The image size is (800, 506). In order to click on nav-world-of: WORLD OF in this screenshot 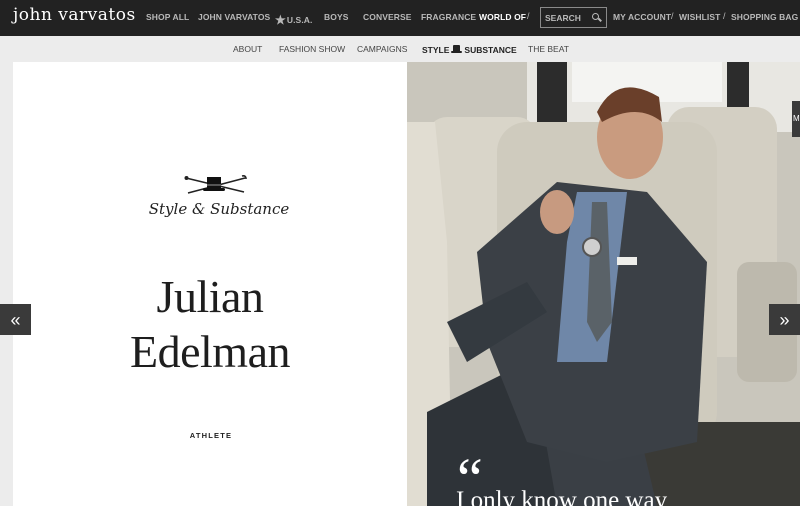, I will do `click(502, 17)`.